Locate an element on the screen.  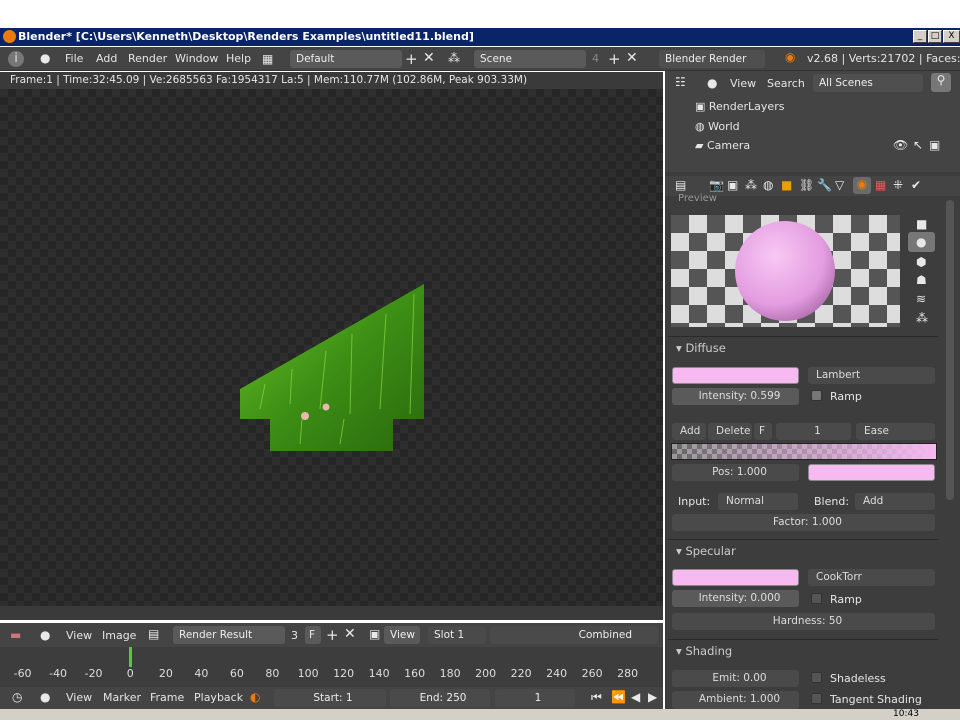
preview-hair-icon: ≋ is located at coordinates (921, 299).